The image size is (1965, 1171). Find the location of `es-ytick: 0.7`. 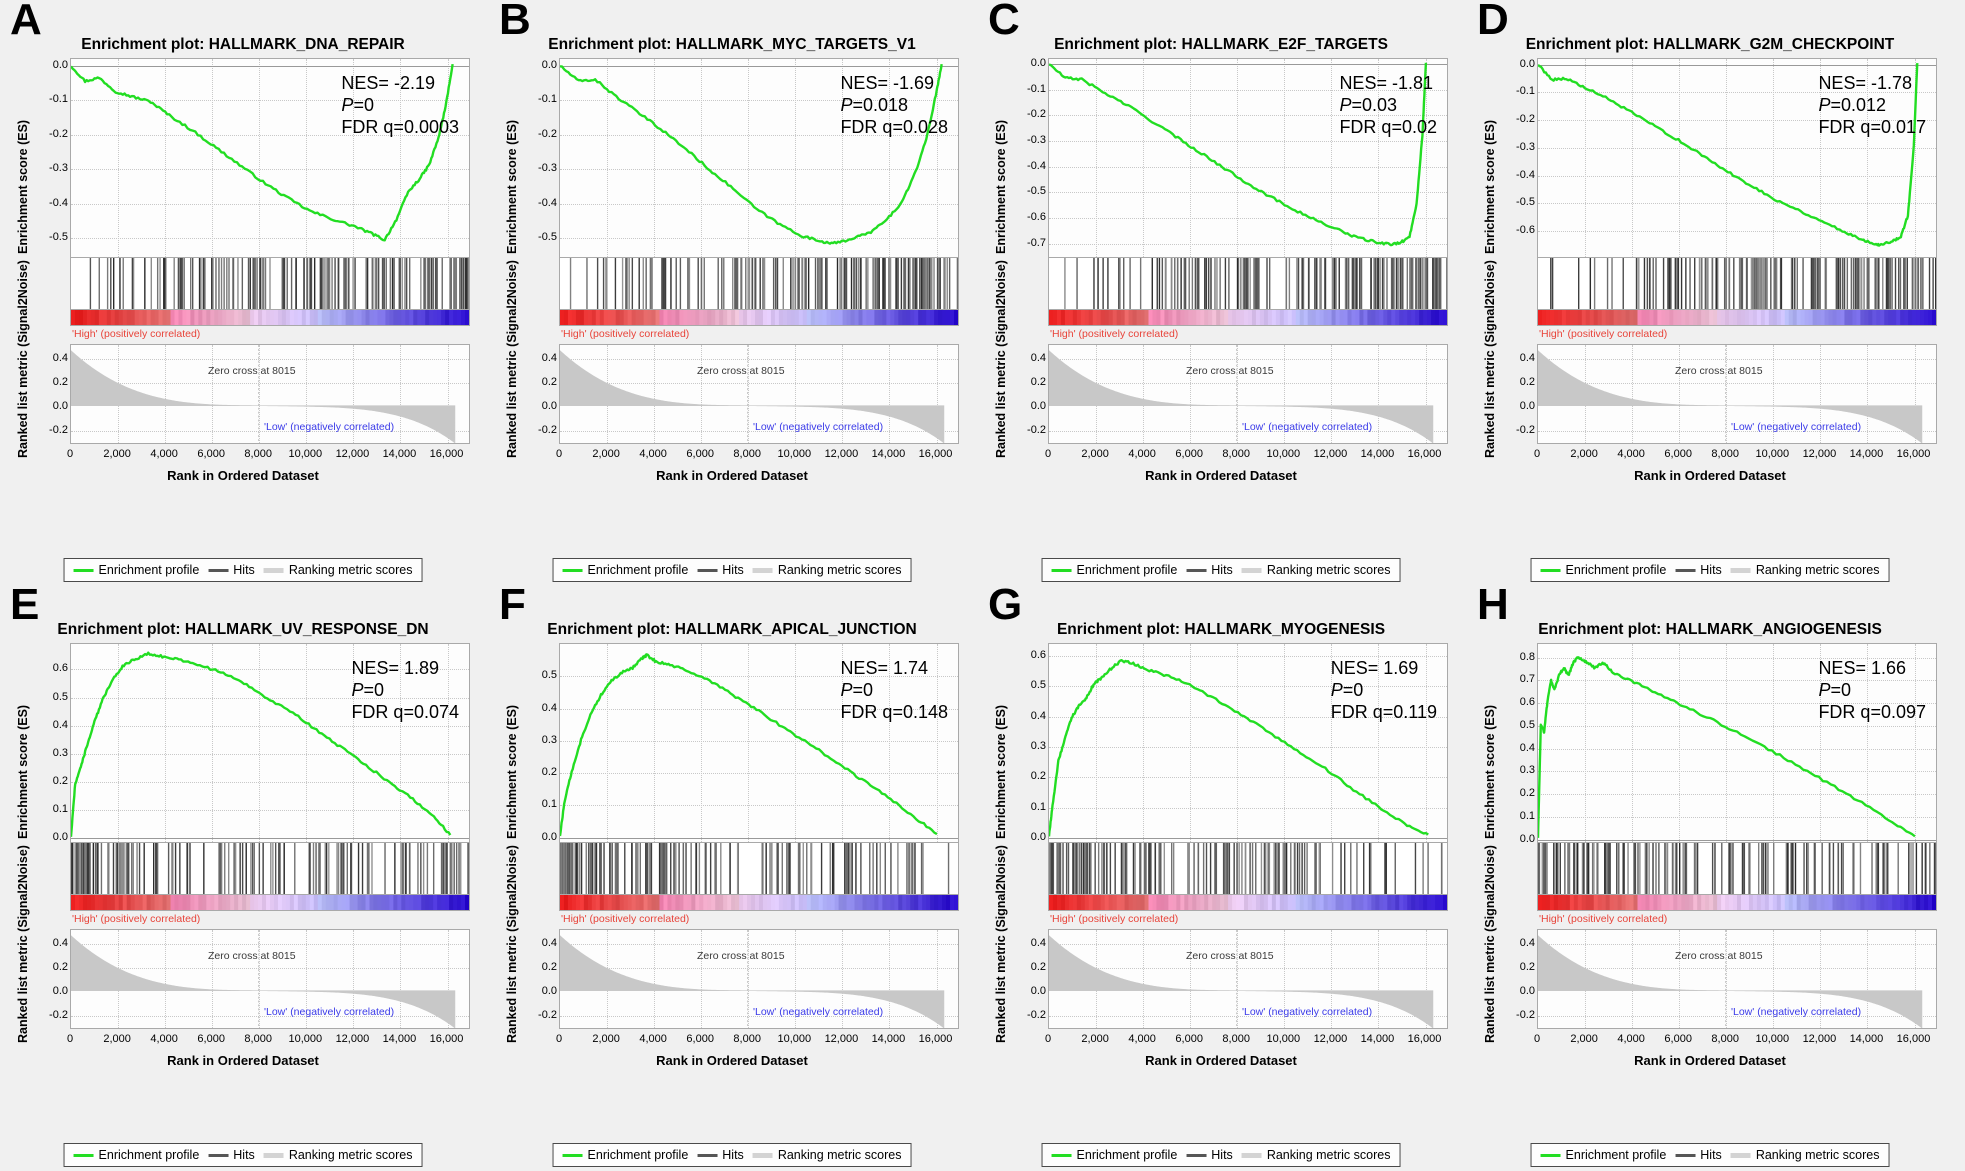

es-ytick: 0.7 is located at coordinates (1527, 679).